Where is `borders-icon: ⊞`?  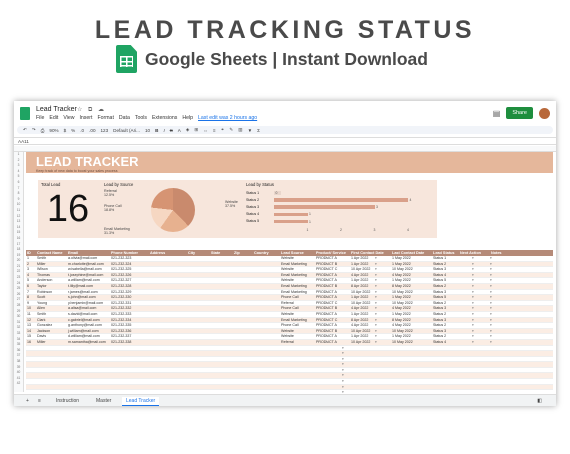
borders-icon: ⊞ is located at coordinates (196, 130).